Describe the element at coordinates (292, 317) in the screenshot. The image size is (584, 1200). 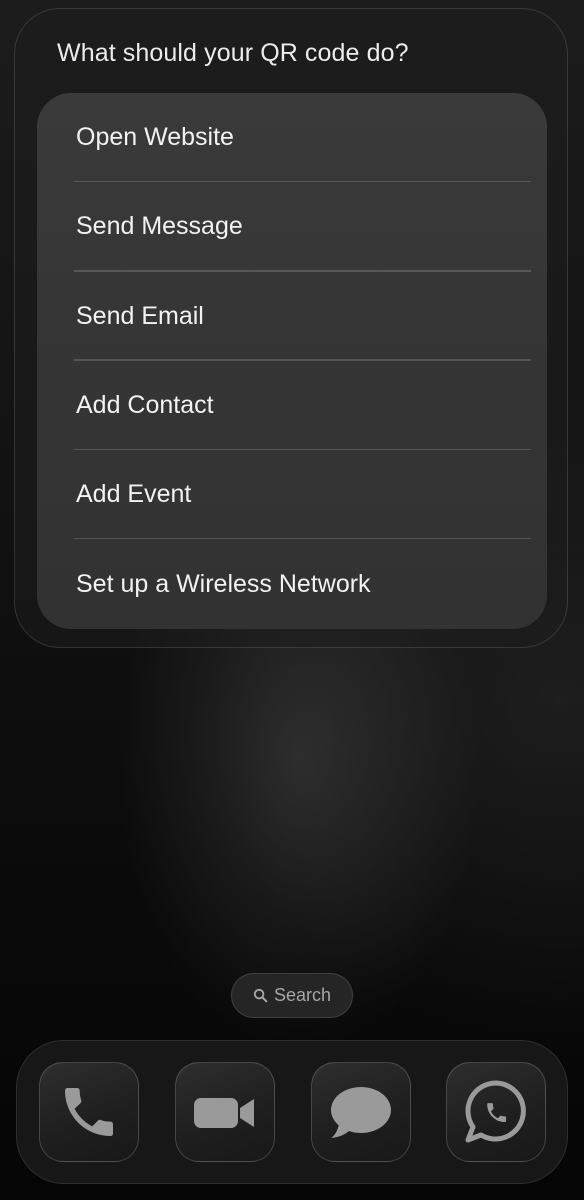
I see `menu-item-send-email: Send Email` at that location.